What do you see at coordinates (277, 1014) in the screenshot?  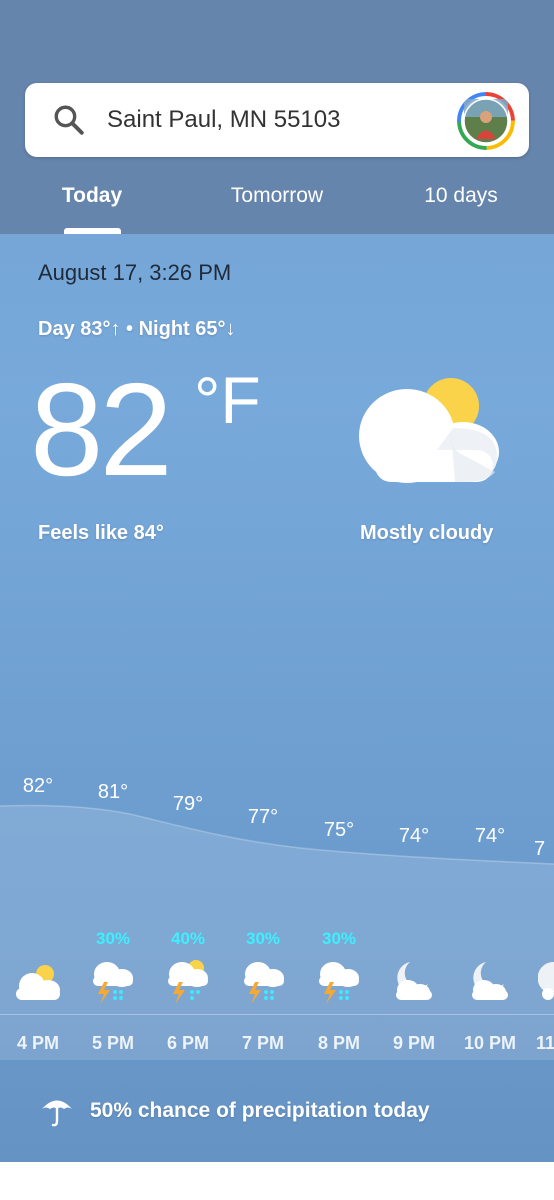 I see `divider` at bounding box center [277, 1014].